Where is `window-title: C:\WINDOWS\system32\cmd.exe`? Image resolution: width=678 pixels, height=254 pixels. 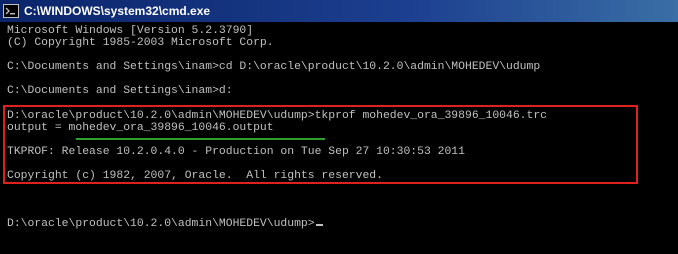 window-title: C:\WINDOWS\system32\cmd.exe is located at coordinates (117, 11).